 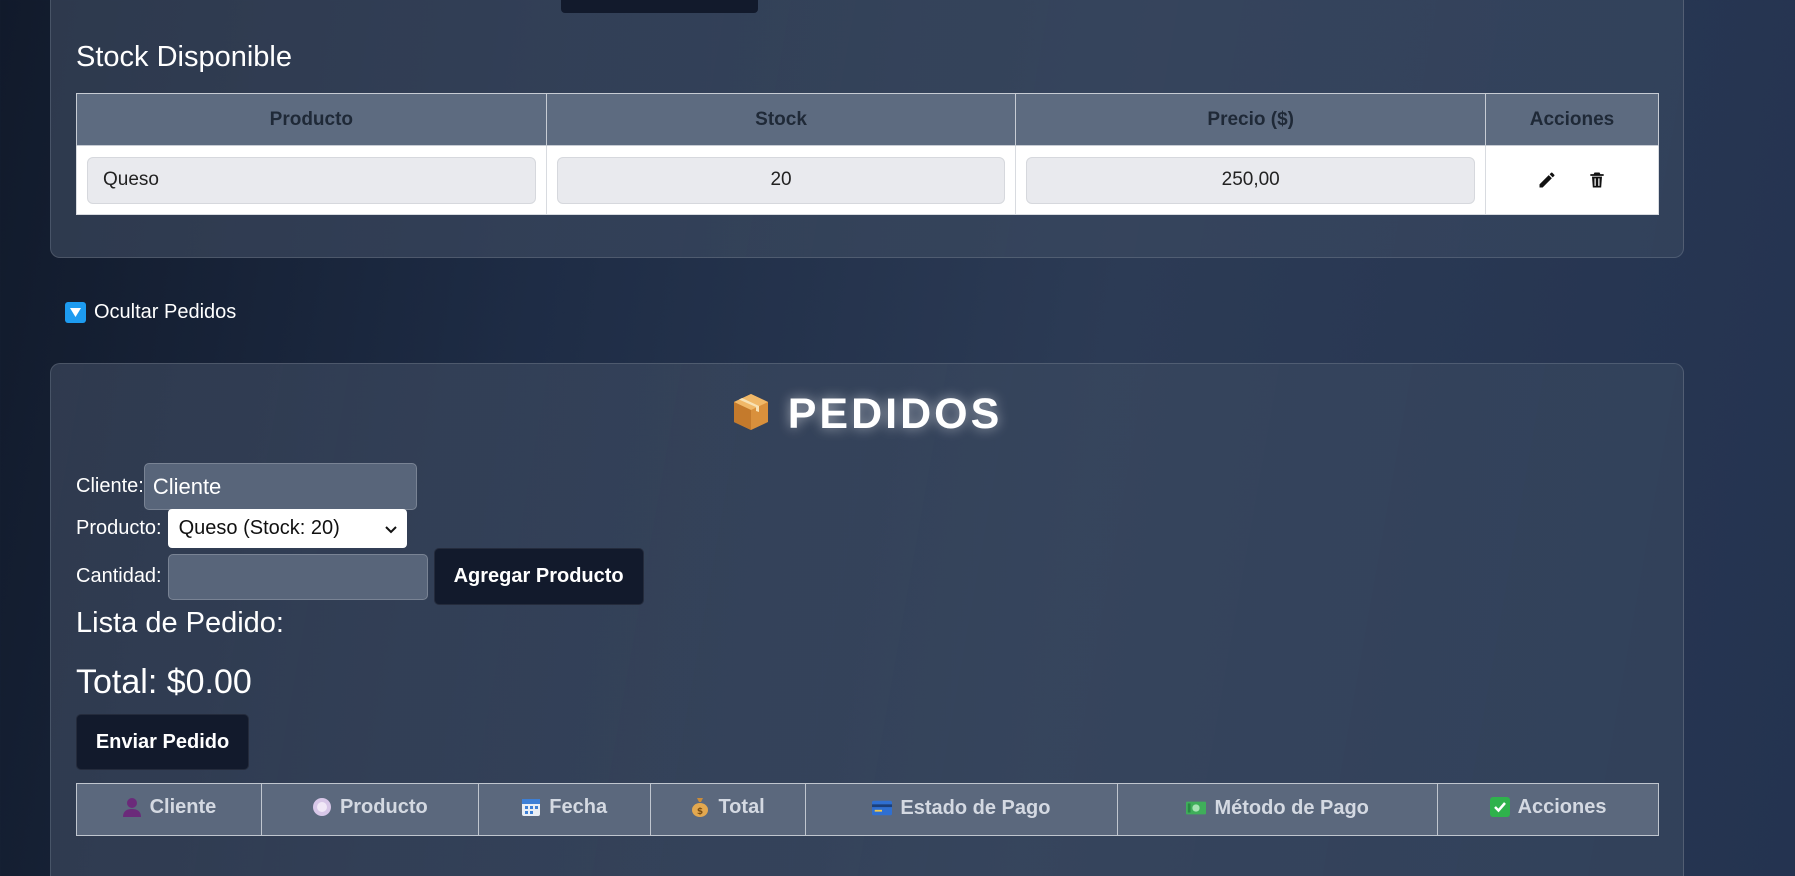 I want to click on calendar-icon, so click(x=531, y=807).